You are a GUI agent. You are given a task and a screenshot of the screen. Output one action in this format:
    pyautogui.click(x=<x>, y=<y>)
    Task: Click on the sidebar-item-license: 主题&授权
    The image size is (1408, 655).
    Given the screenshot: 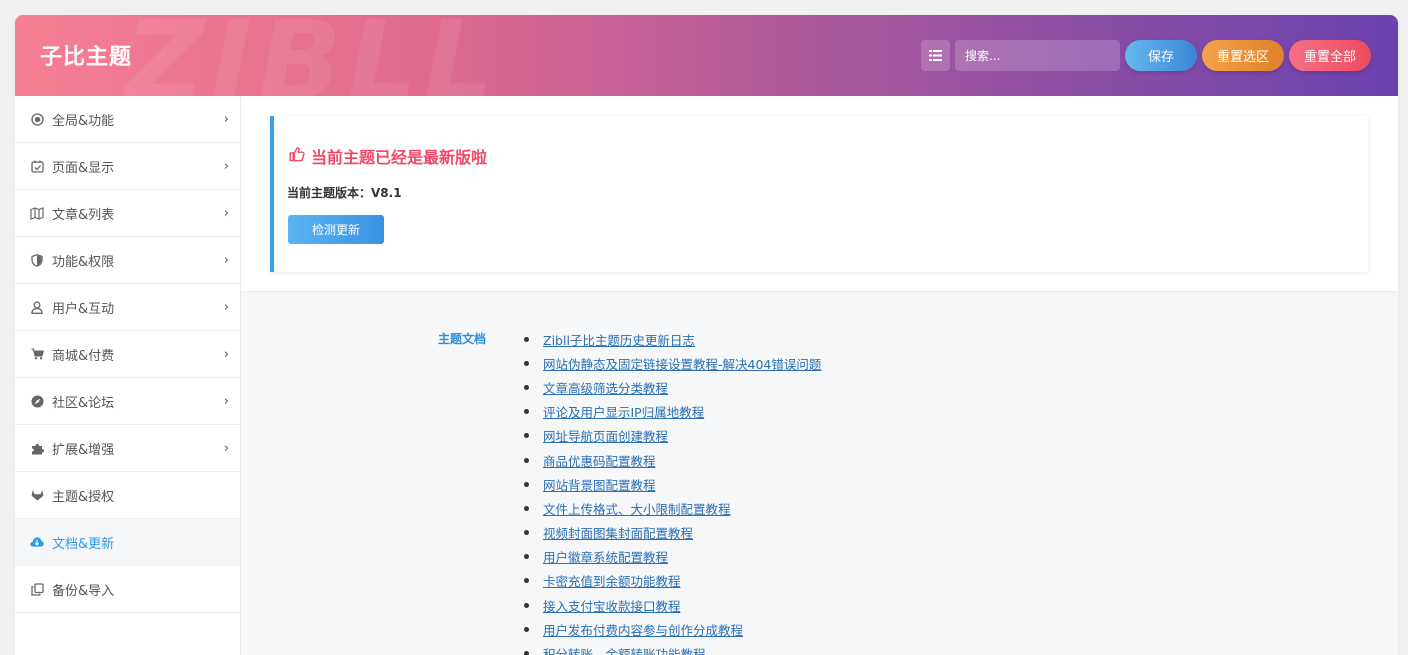 What is the action you would take?
    pyautogui.click(x=127, y=495)
    